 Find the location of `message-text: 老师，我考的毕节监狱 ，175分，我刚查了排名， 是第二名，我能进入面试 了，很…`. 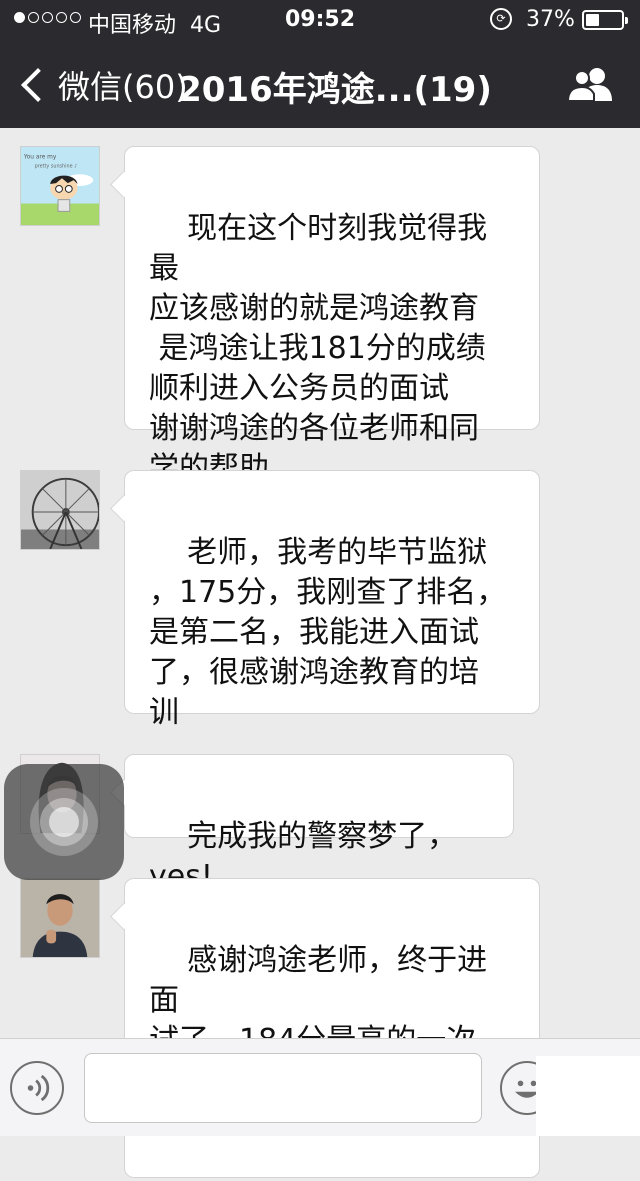

message-text: 老师，我考的毕节监狱 ，175分，我刚查了排名， 是第二名，我能进入面试 了，很… is located at coordinates (328, 632).